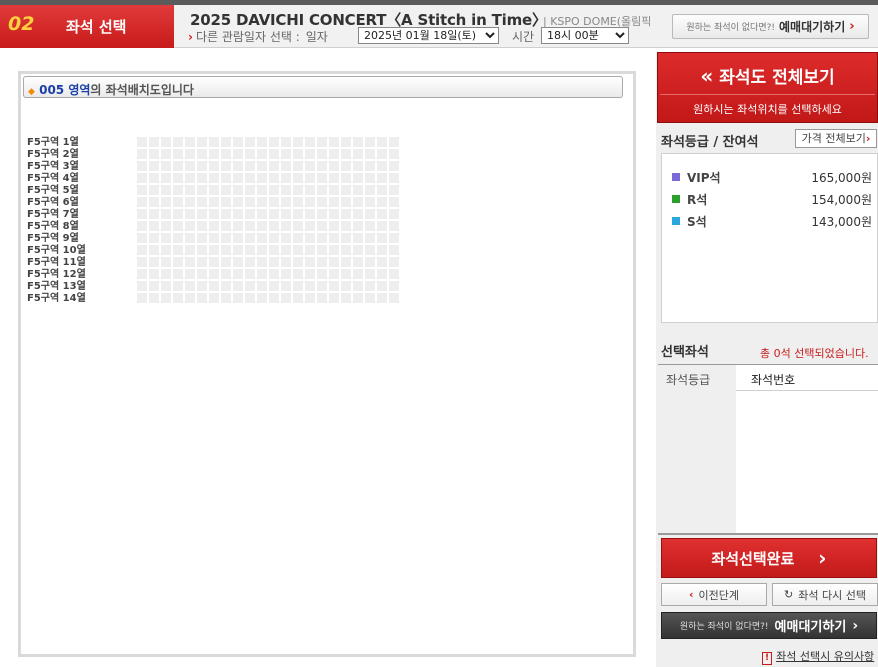 Image resolution: width=878 pixels, height=667 pixels. Describe the element at coordinates (767, 87) in the screenshot. I see `view-all-seats-button: «좌석도 전체보기 원하시는 좌석위치를 선택하세요` at that location.